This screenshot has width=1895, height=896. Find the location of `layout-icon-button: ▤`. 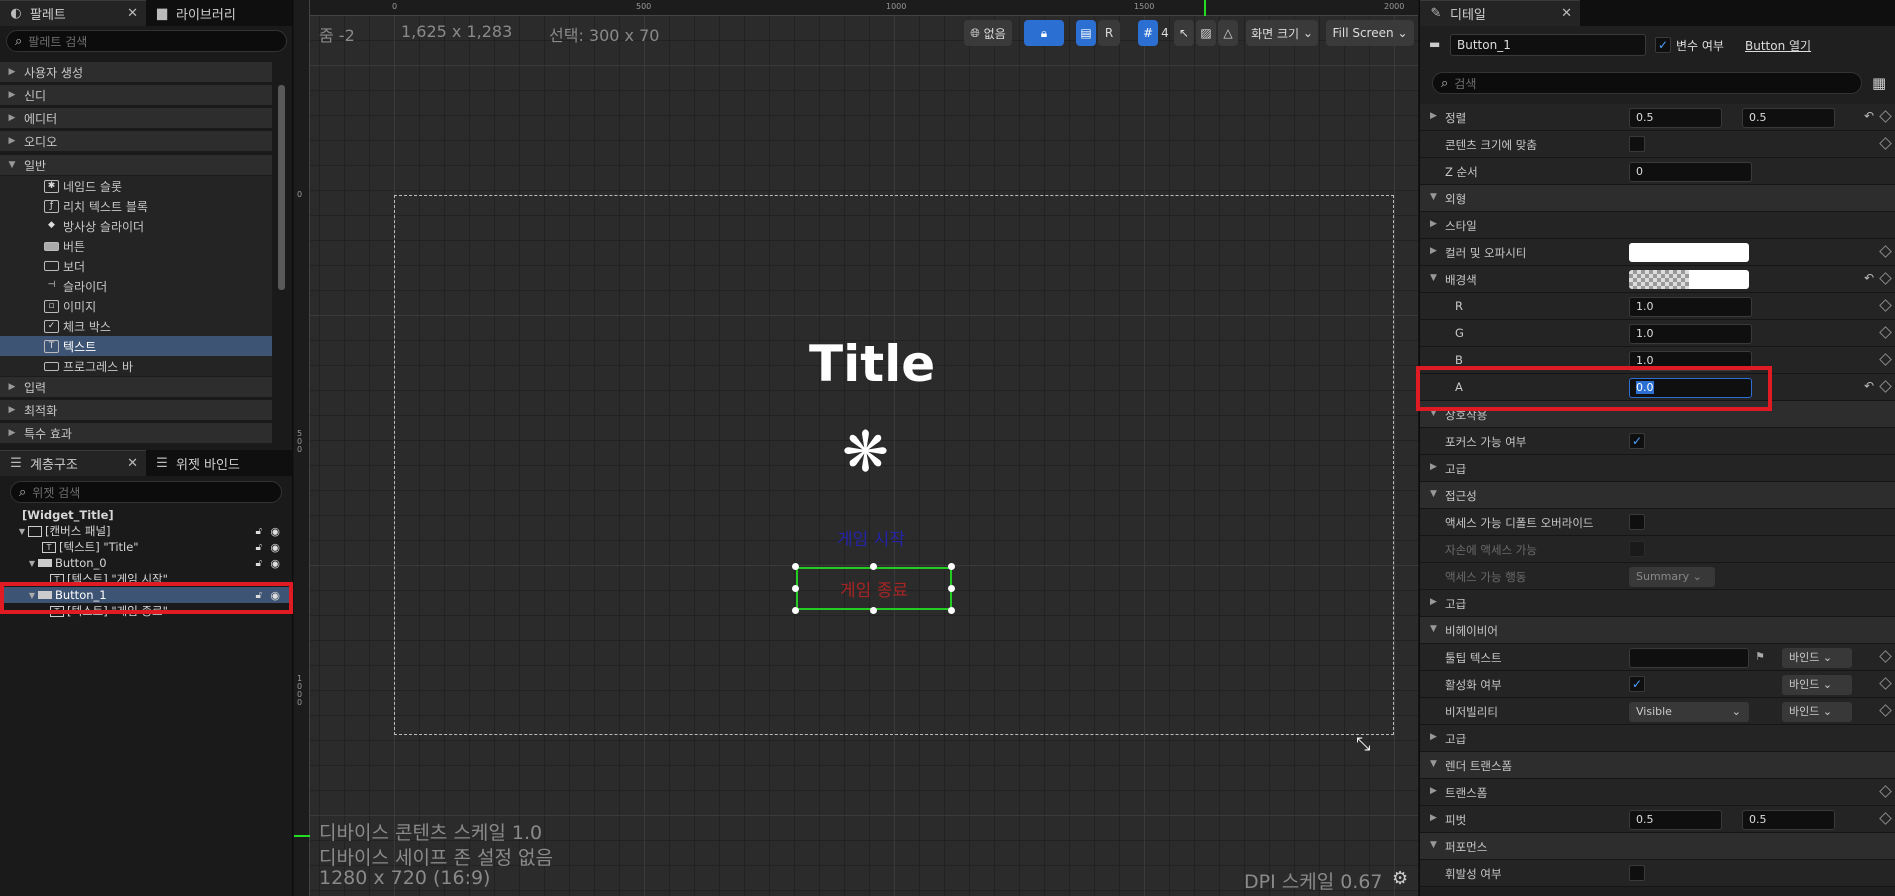

layout-icon-button: ▤ is located at coordinates (1086, 33).